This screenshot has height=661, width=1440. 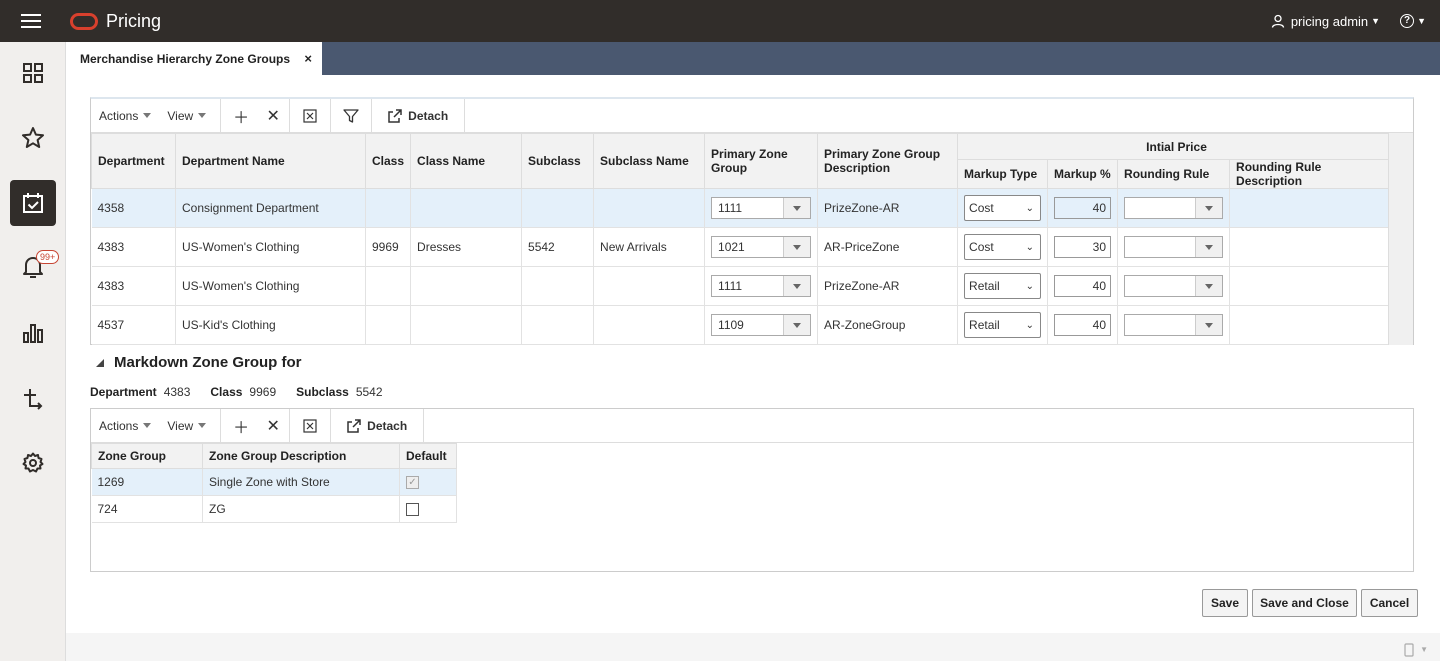 What do you see at coordinates (558, 325) in the screenshot?
I see `cell-subclass` at bounding box center [558, 325].